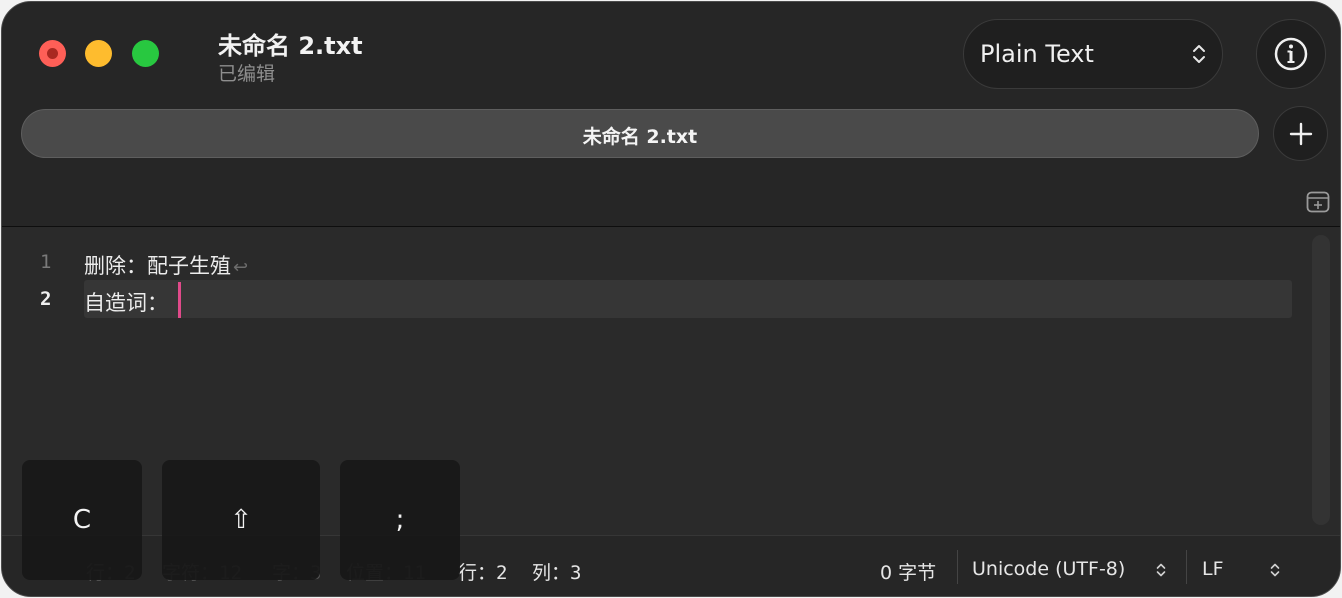 The image size is (1342, 598). I want to click on editor-line: 1 删除：配子生殖 ↩, so click(647, 262).